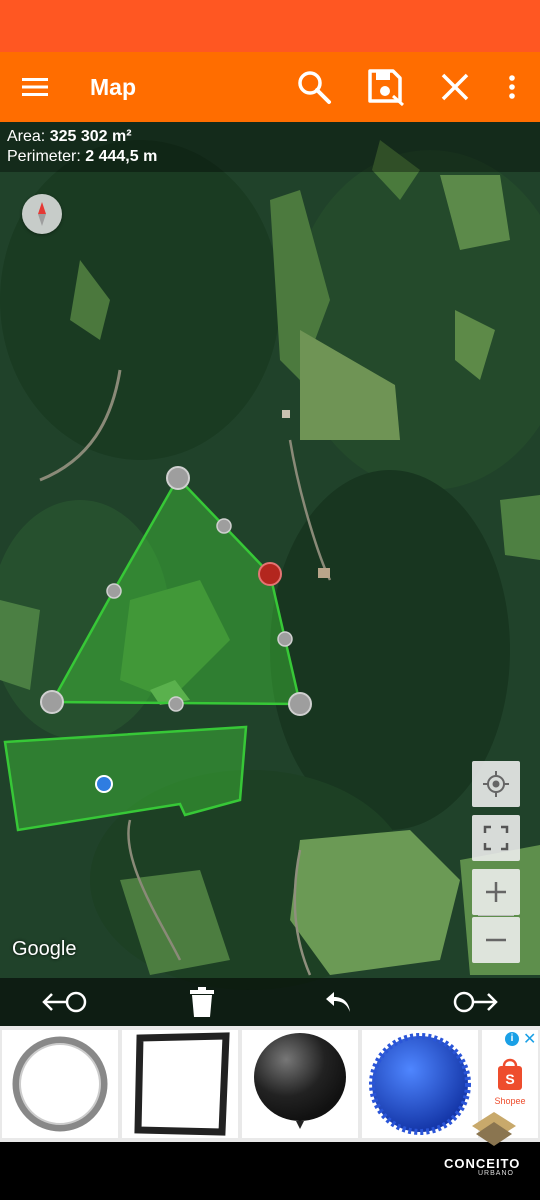  What do you see at coordinates (496, 1173) in the screenshot?
I see `watermark-subtitle: URBANO` at bounding box center [496, 1173].